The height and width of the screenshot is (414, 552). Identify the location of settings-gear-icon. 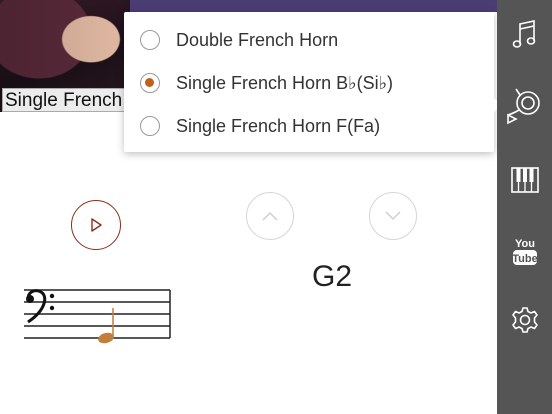
(524, 320).